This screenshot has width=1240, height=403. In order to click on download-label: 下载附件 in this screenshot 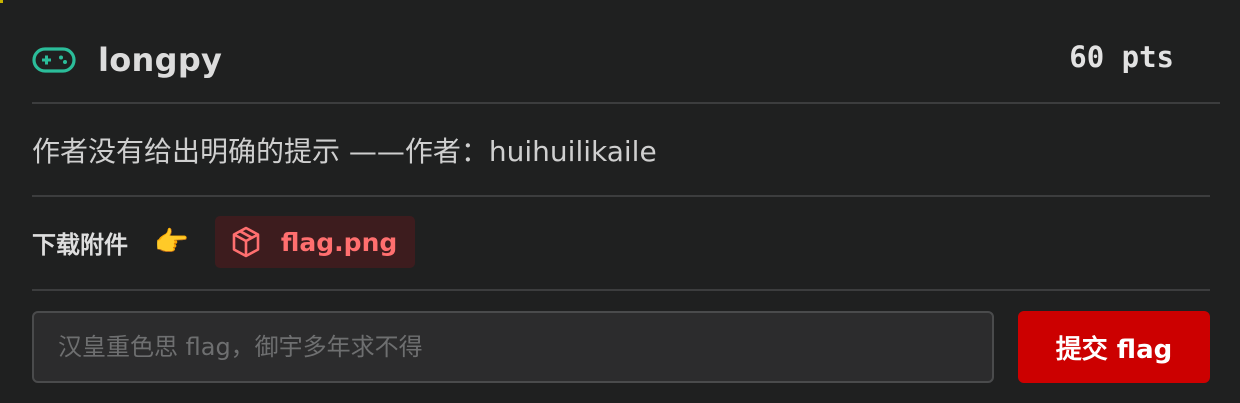, I will do `click(80, 244)`.